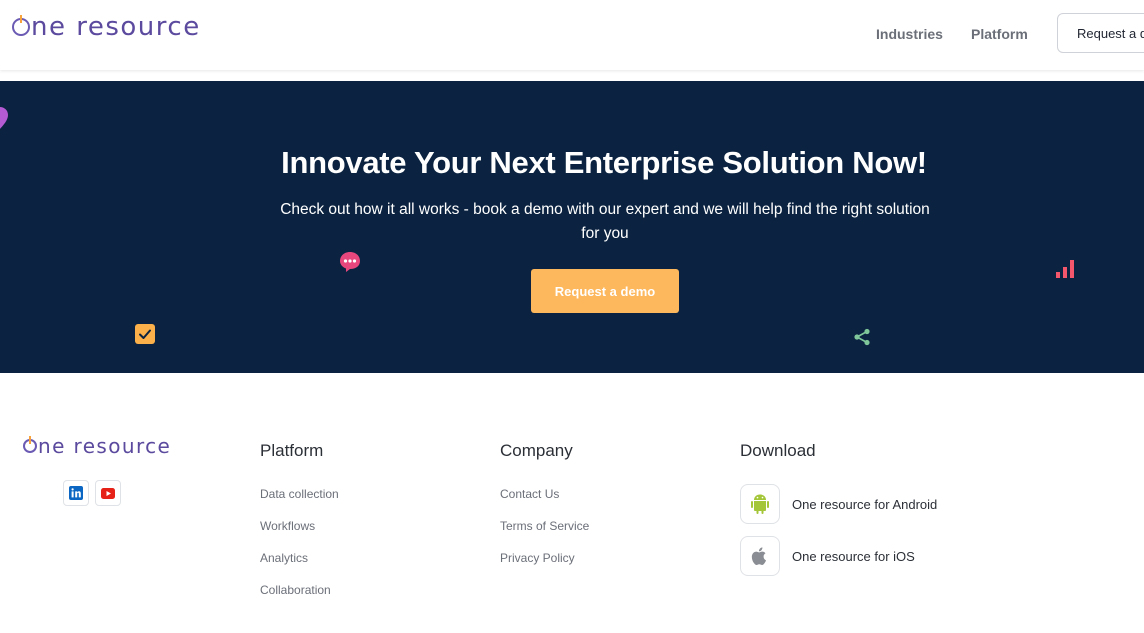  I want to click on footer-download-title: Download, so click(778, 450).